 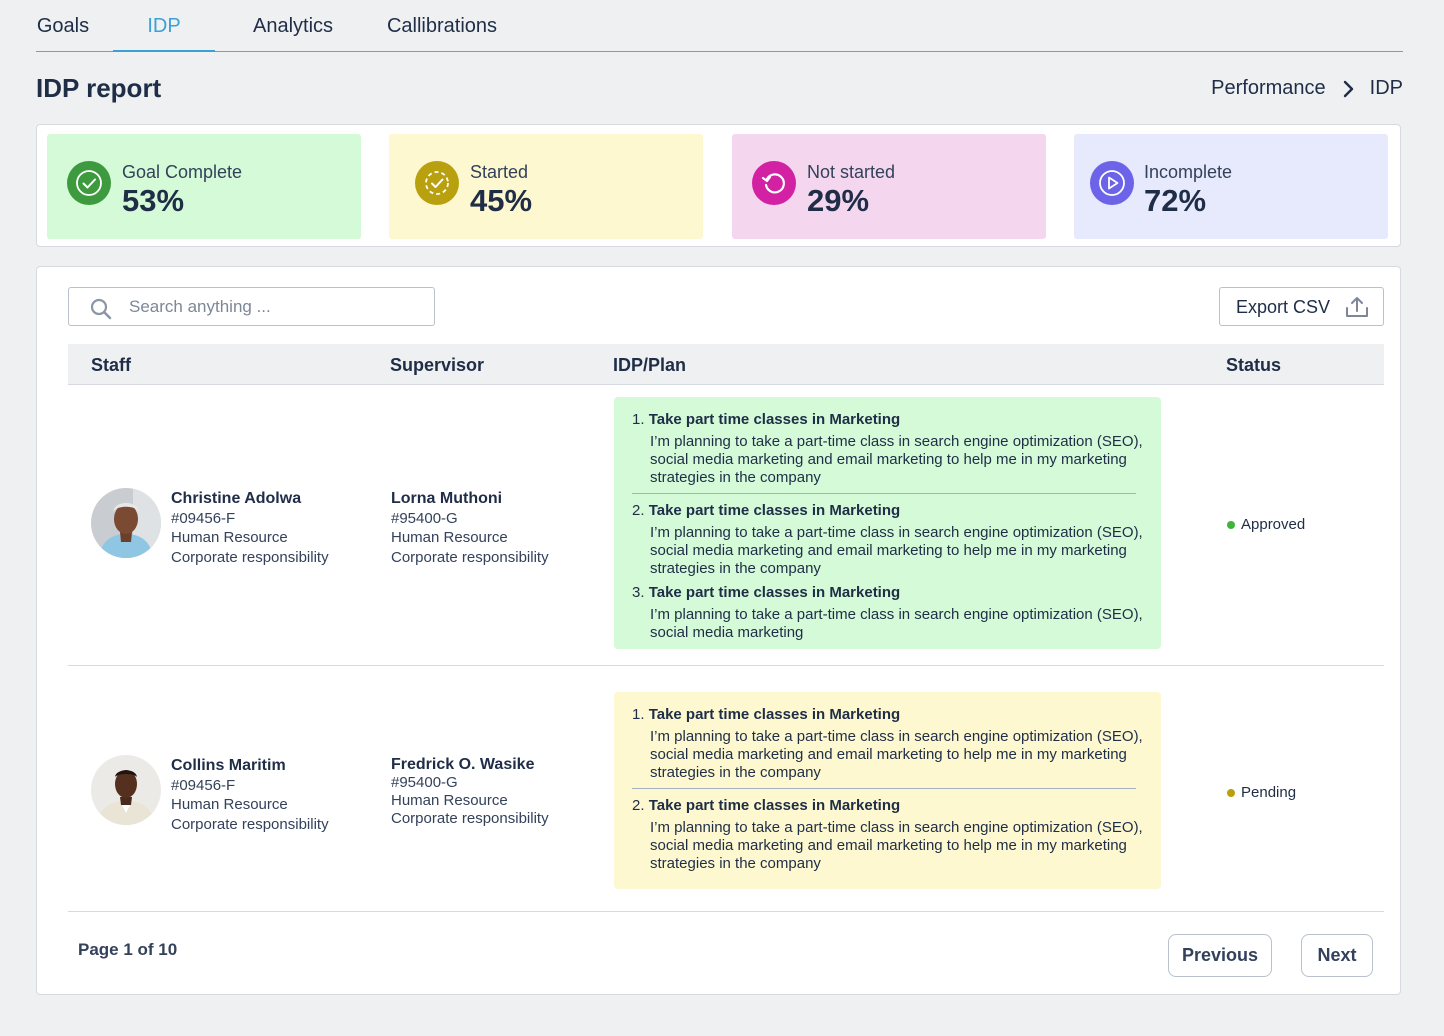 What do you see at coordinates (153, 200) in the screenshot?
I see `stat-value: 53%` at bounding box center [153, 200].